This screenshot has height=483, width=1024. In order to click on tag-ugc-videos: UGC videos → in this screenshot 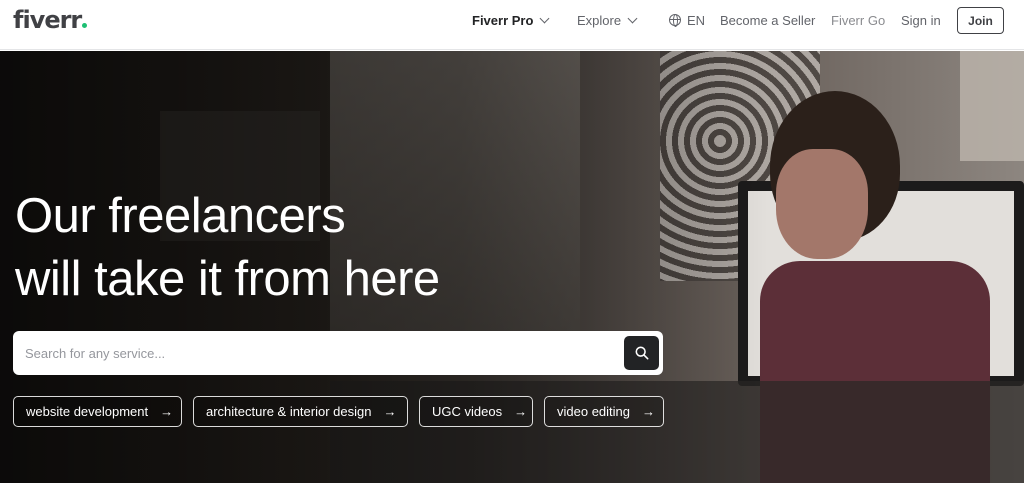, I will do `click(476, 411)`.